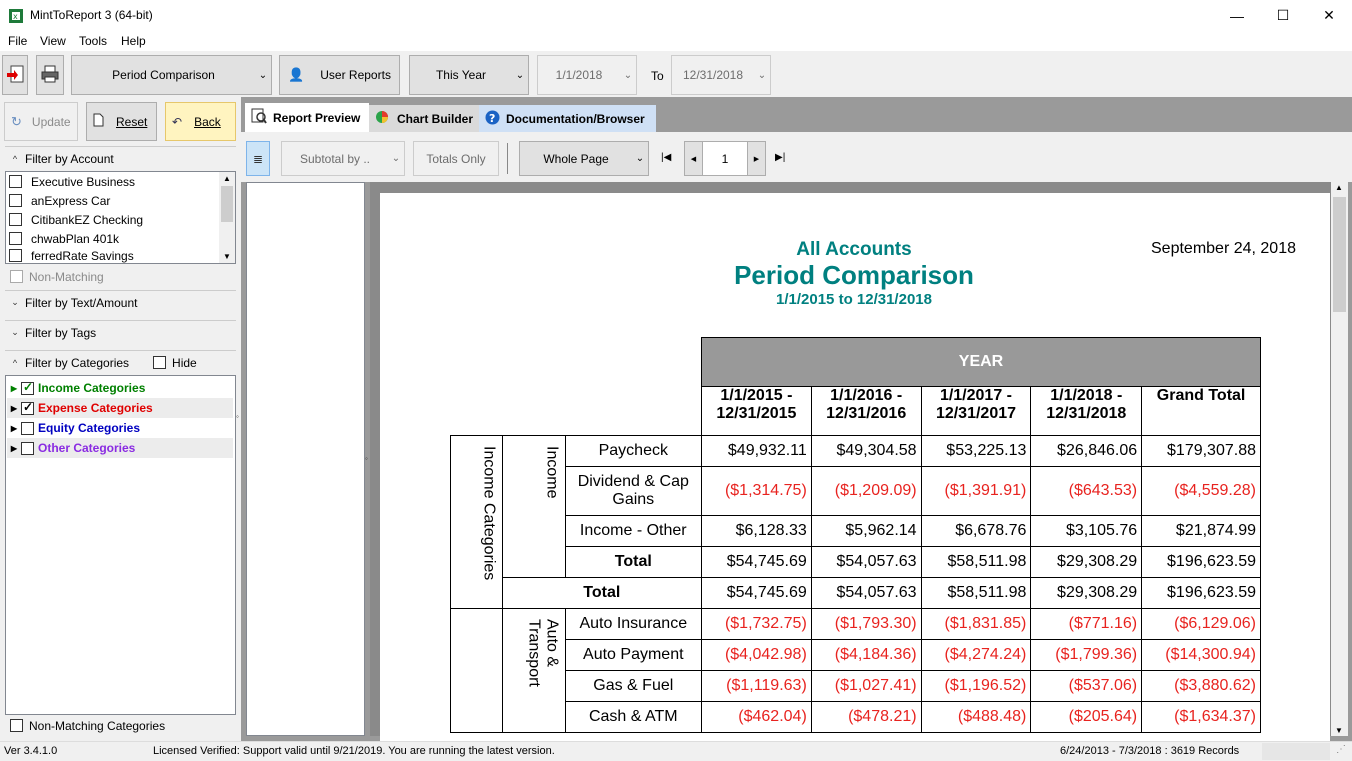 This screenshot has height=761, width=1352. I want to click on tab-report-preview: Report Preview, so click(307, 117).